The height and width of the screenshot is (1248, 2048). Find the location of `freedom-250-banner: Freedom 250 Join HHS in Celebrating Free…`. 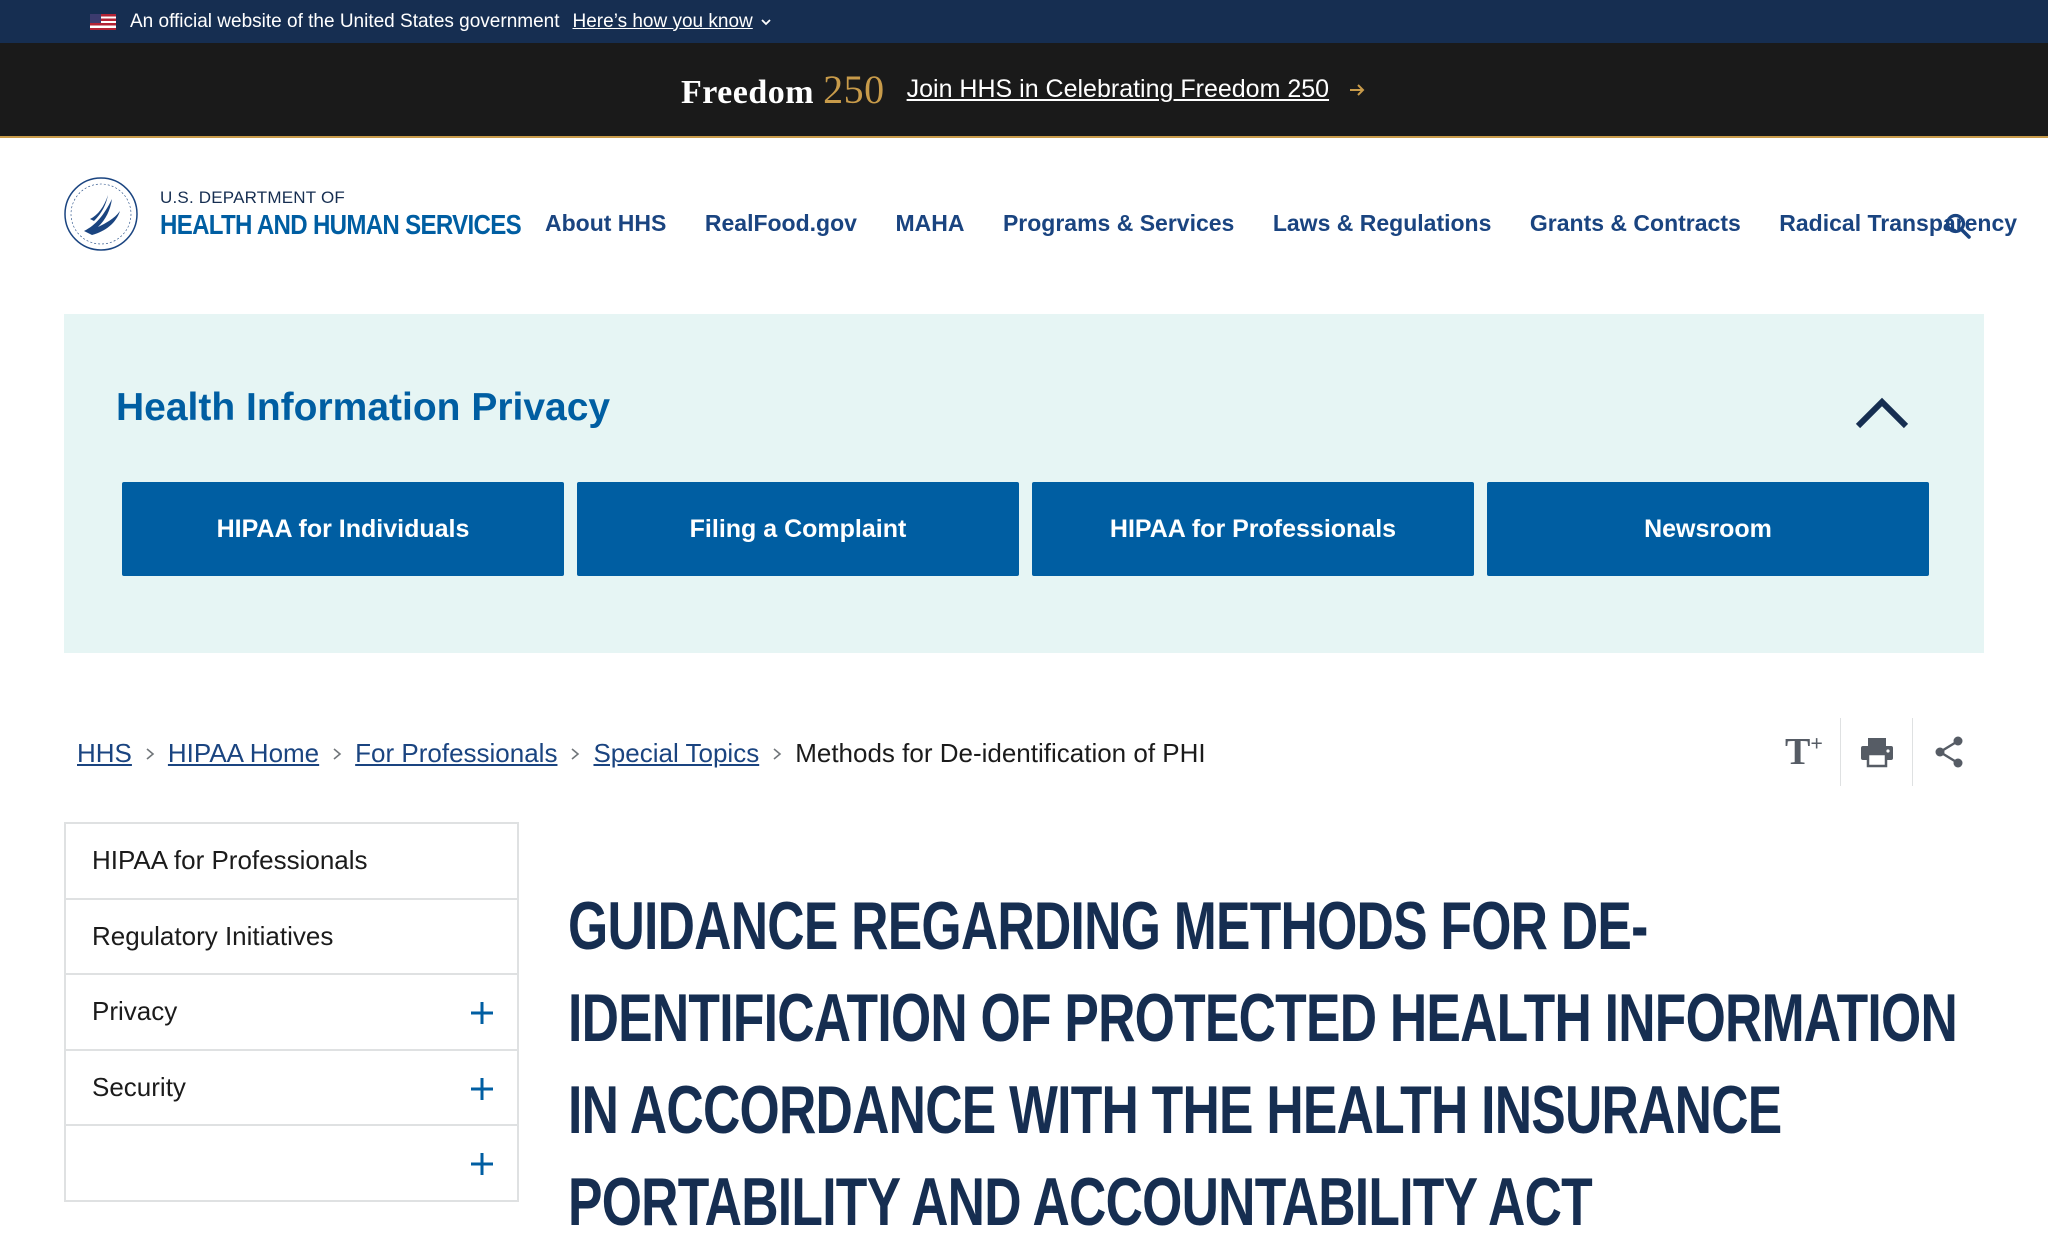

freedom-250-banner: Freedom 250 Join HHS in Celebrating Free… is located at coordinates (1024, 90).